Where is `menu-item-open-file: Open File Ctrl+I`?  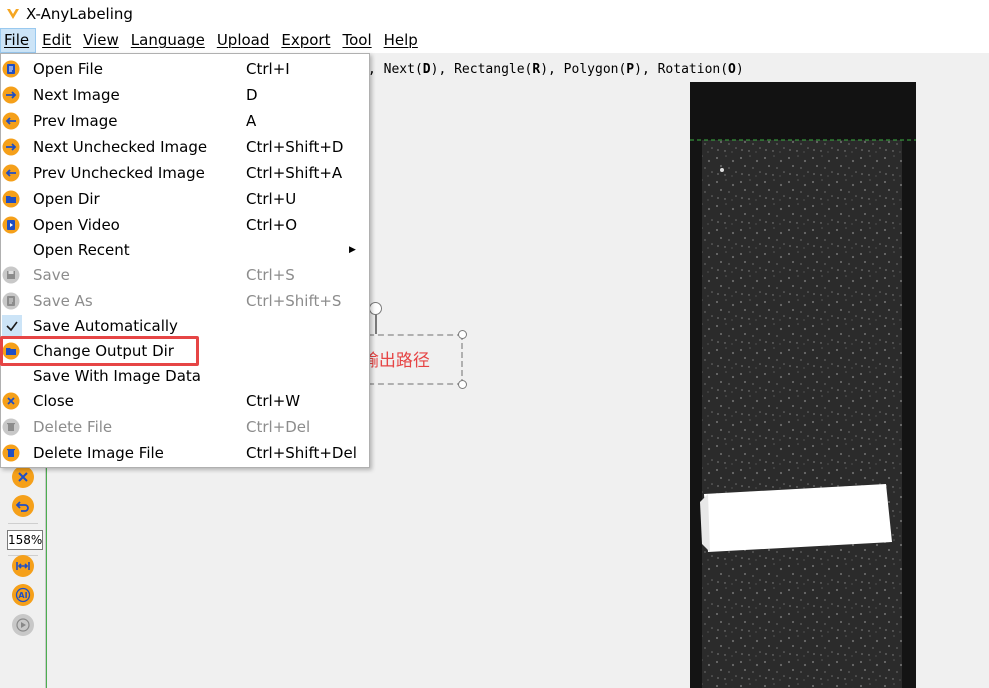
menu-item-open-file: Open File Ctrl+I is located at coordinates (185, 69).